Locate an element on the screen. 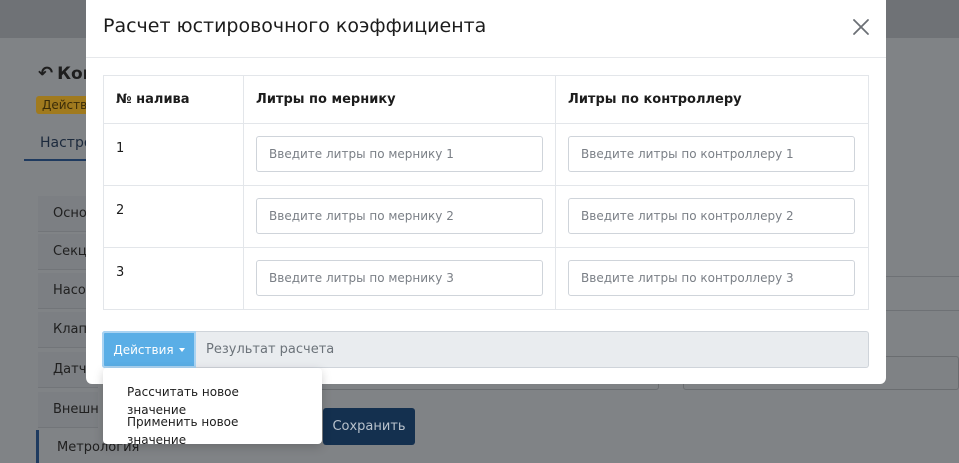  close-button is located at coordinates (861, 27).